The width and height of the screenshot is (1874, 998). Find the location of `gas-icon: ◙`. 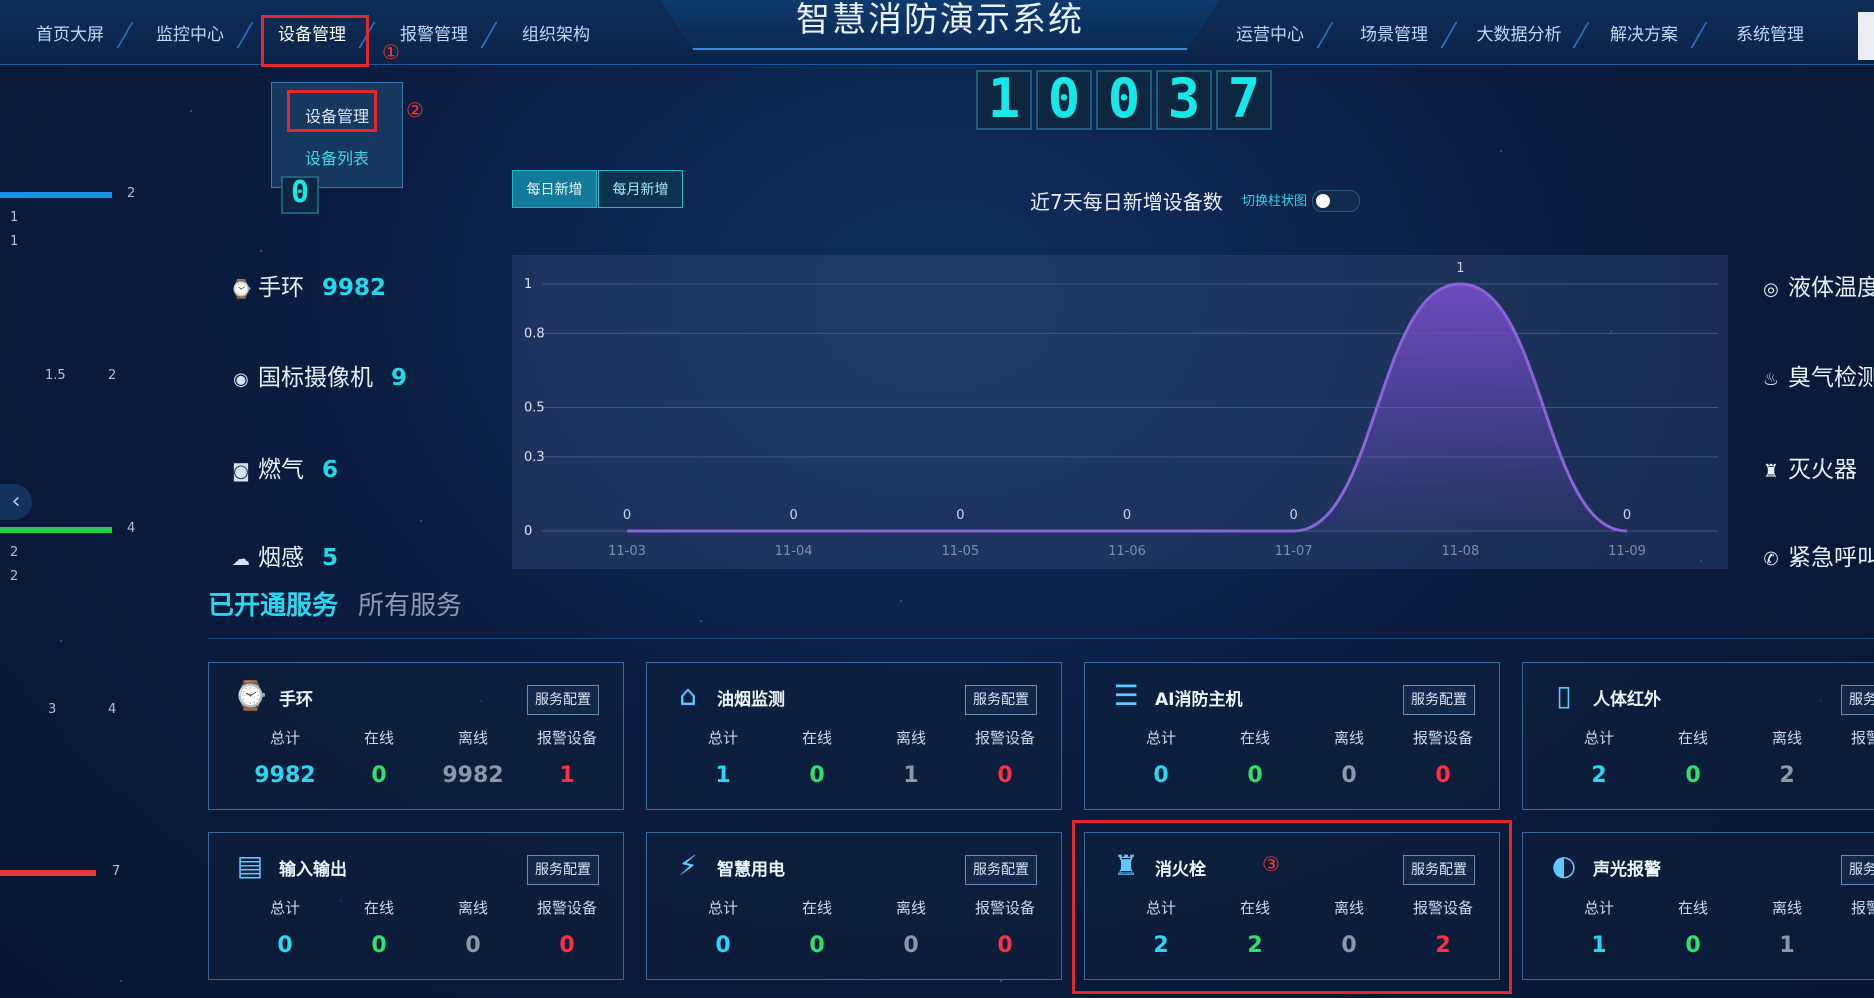

gas-icon: ◙ is located at coordinates (241, 471).